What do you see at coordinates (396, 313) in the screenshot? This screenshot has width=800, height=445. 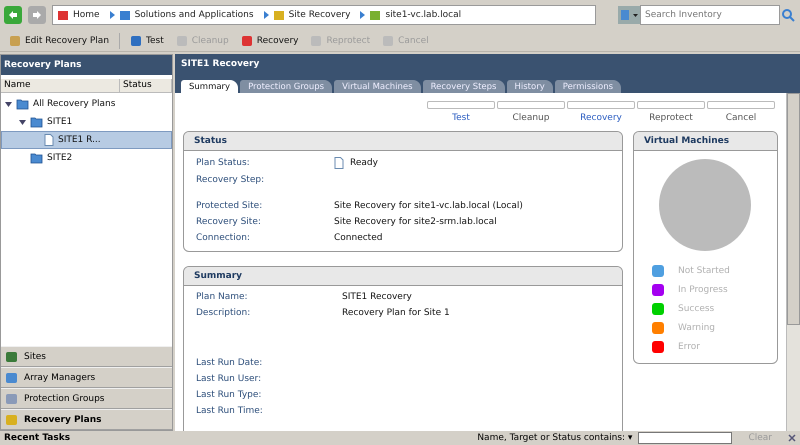 I see `field-value: Recovery Plan for Site 1` at bounding box center [396, 313].